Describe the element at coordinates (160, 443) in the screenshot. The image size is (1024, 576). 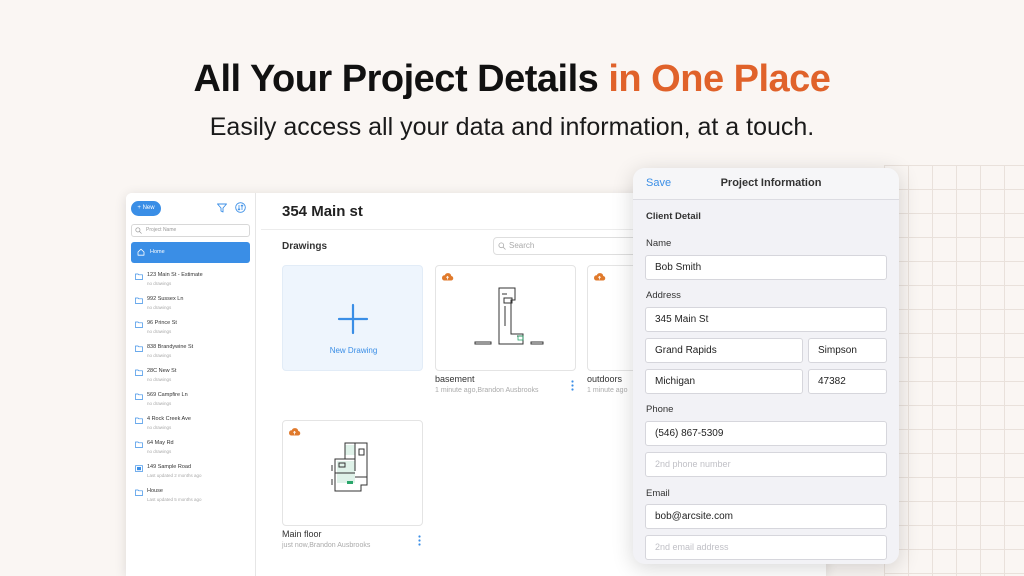
I see `project-name: 64 May Rd` at that location.